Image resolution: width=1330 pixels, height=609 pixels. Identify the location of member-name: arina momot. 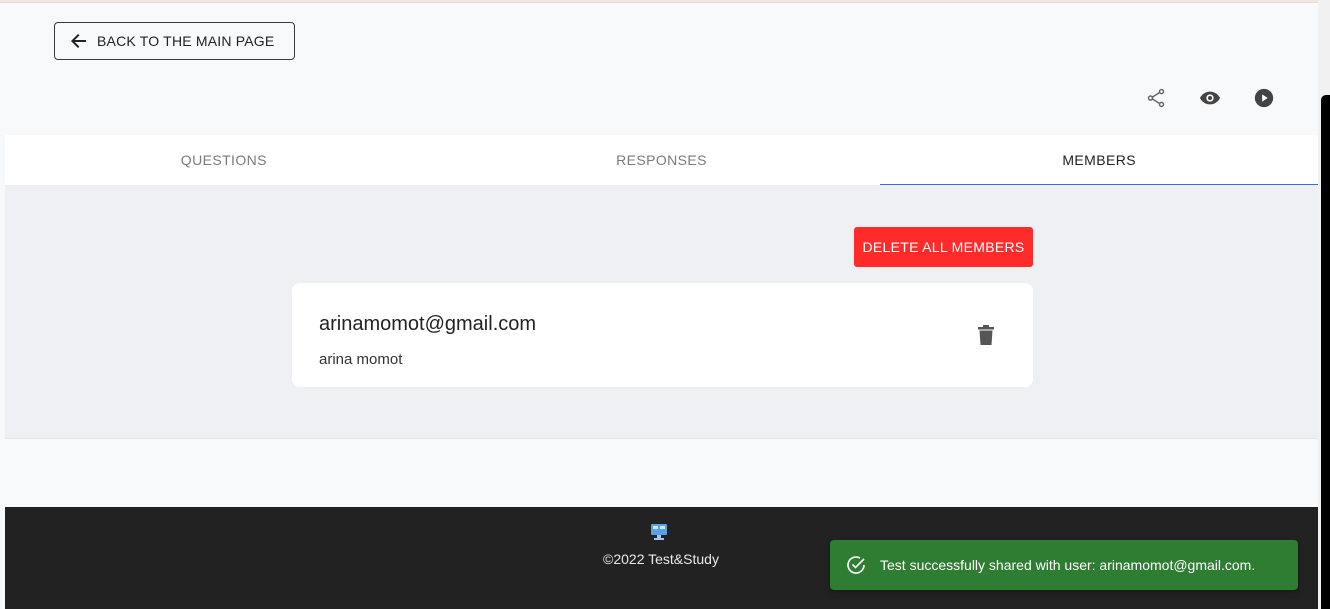
(361, 359).